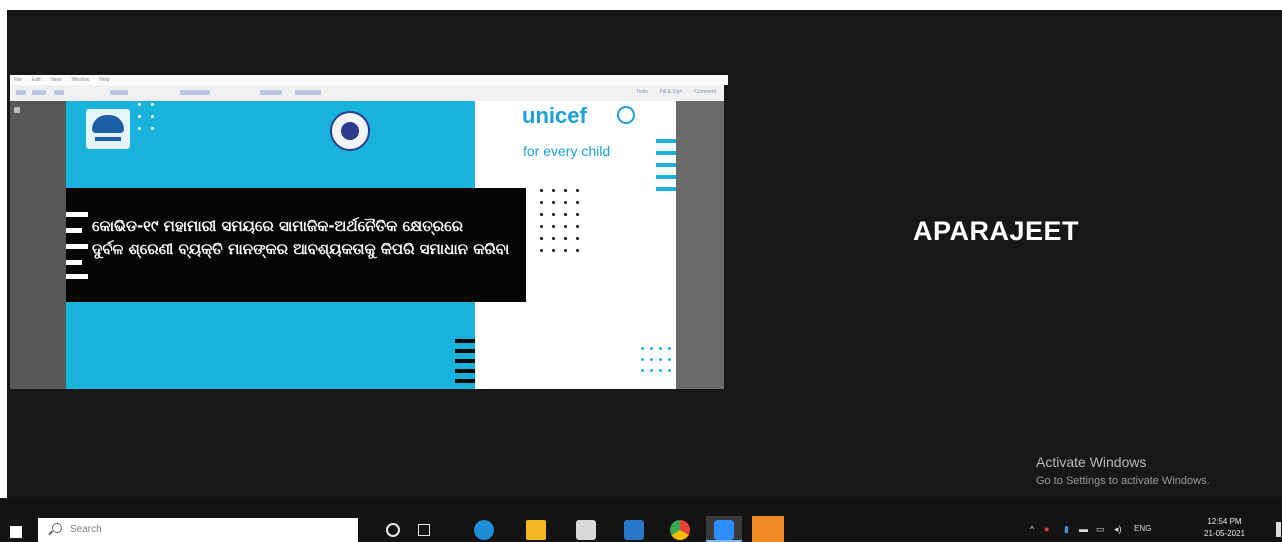 The image size is (1282, 542). I want to click on unicef-tagline: for every child, so click(567, 151).